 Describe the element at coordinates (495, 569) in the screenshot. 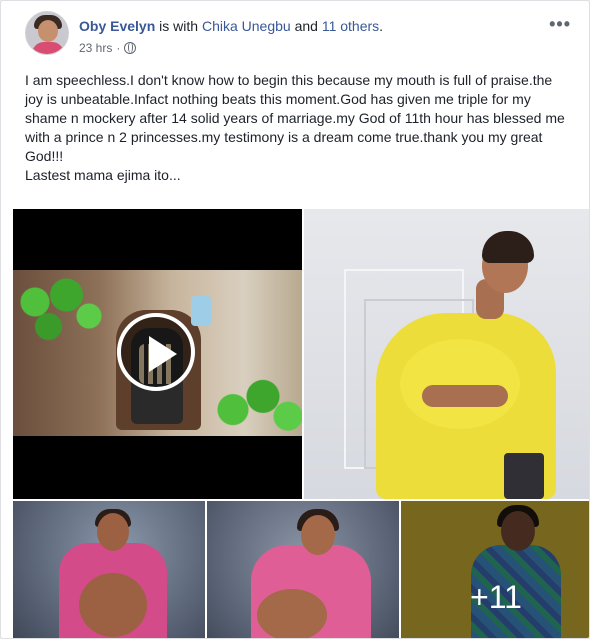

I see `photo-more-overlay: +11` at that location.